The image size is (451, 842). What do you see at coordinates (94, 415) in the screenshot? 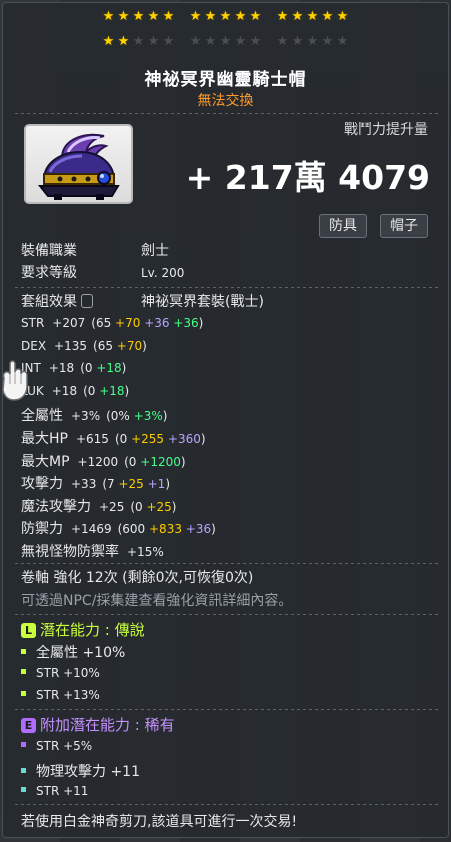
I see `stat-row: 全屬性 +3% (0% +3%)` at bounding box center [94, 415].